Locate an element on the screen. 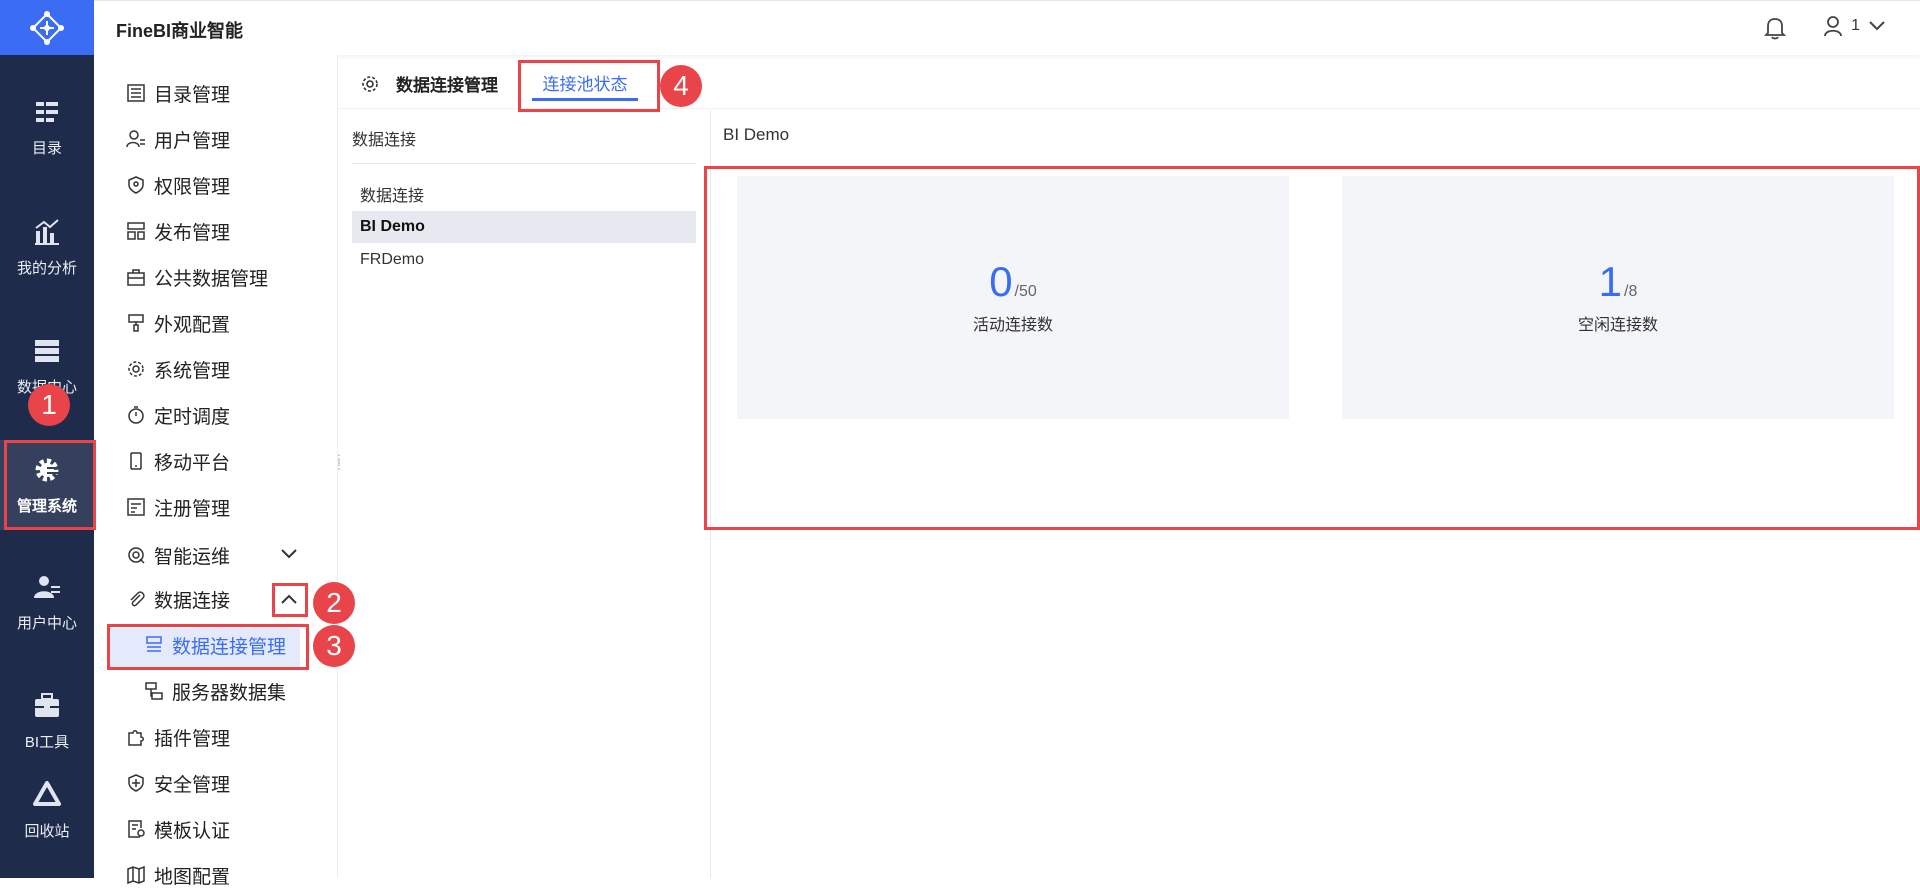 The image size is (1920, 895). menu-map-config: 地图配置 is located at coordinates (178, 875).